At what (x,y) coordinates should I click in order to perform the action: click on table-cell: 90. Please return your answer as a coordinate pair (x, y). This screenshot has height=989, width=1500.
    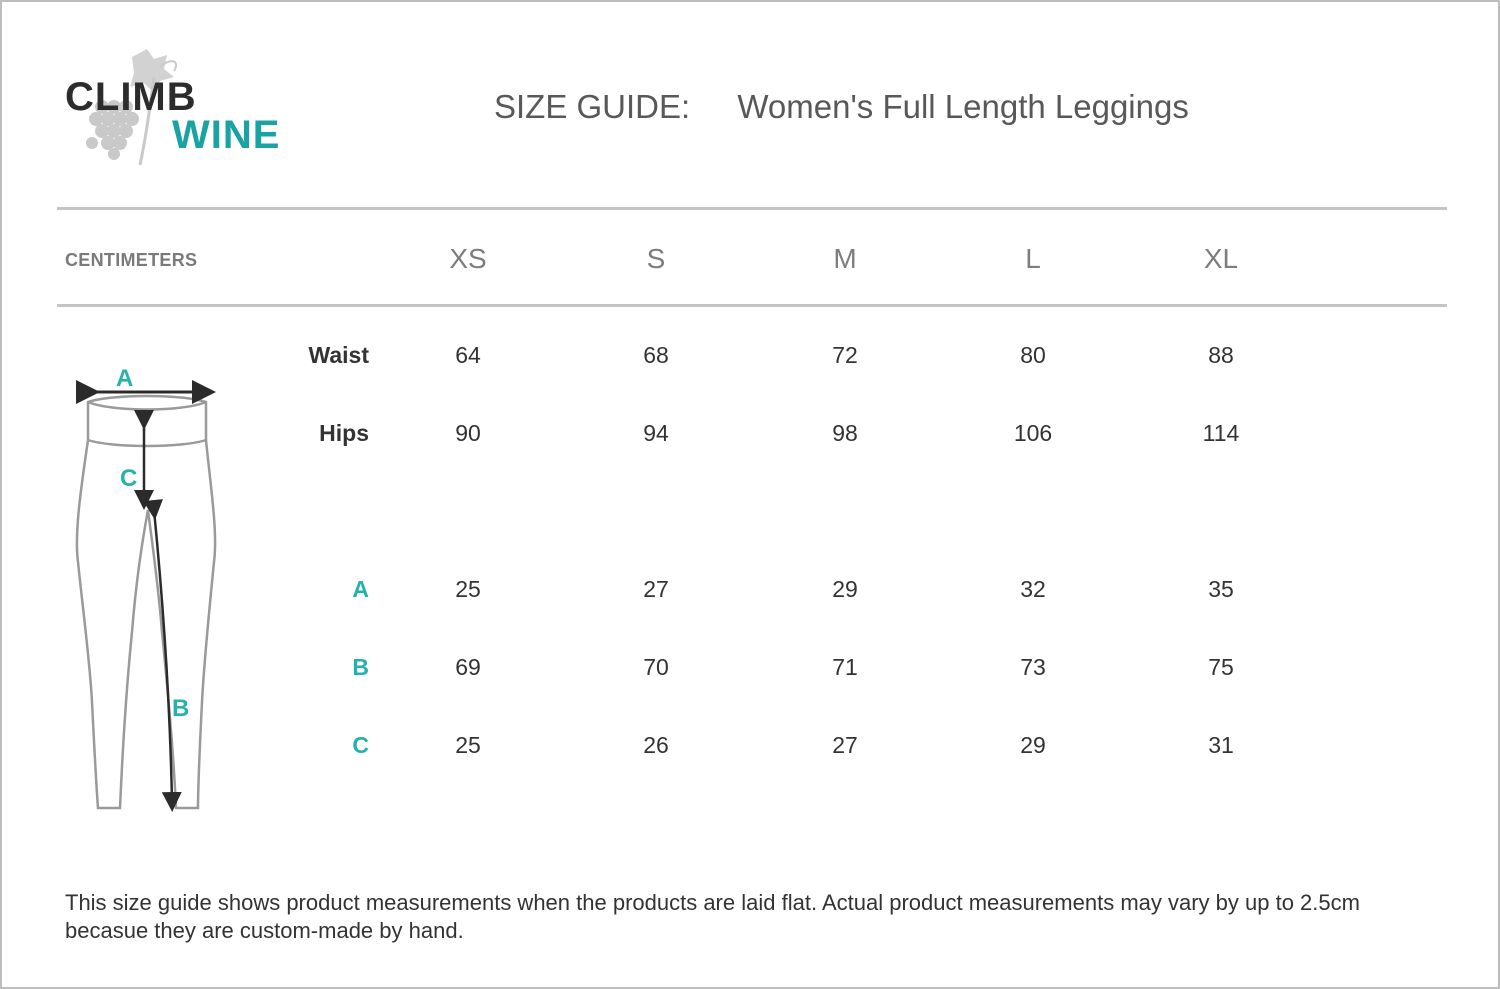
    Looking at the image, I should click on (468, 433).